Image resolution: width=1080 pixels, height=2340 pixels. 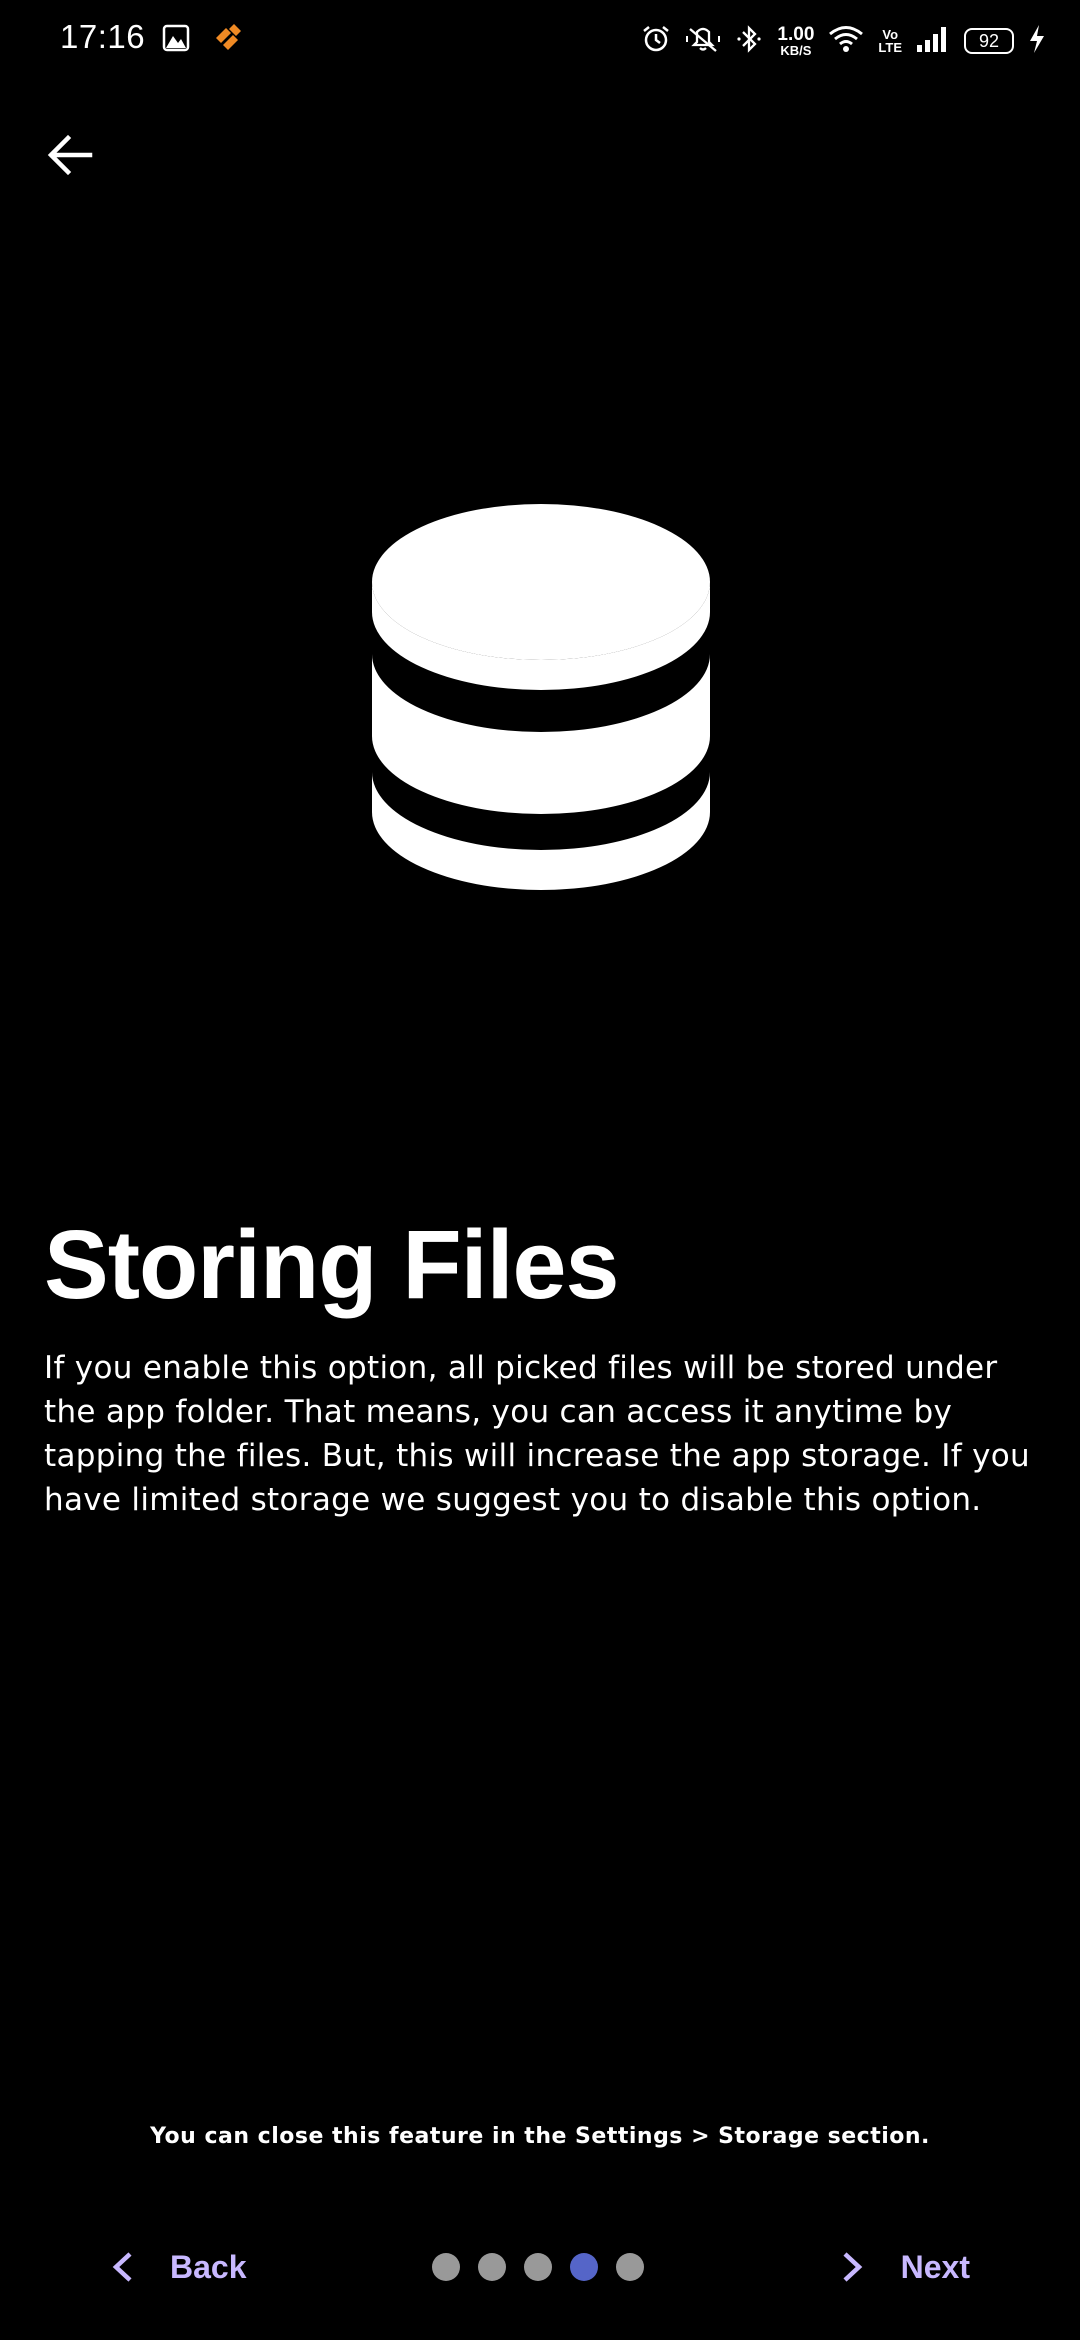 I want to click on chevron-left-icon, so click(x=122, y=2267).